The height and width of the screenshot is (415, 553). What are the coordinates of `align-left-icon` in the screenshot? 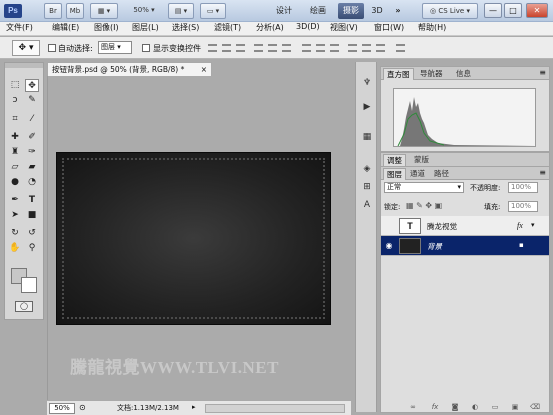 It's located at (258, 48).